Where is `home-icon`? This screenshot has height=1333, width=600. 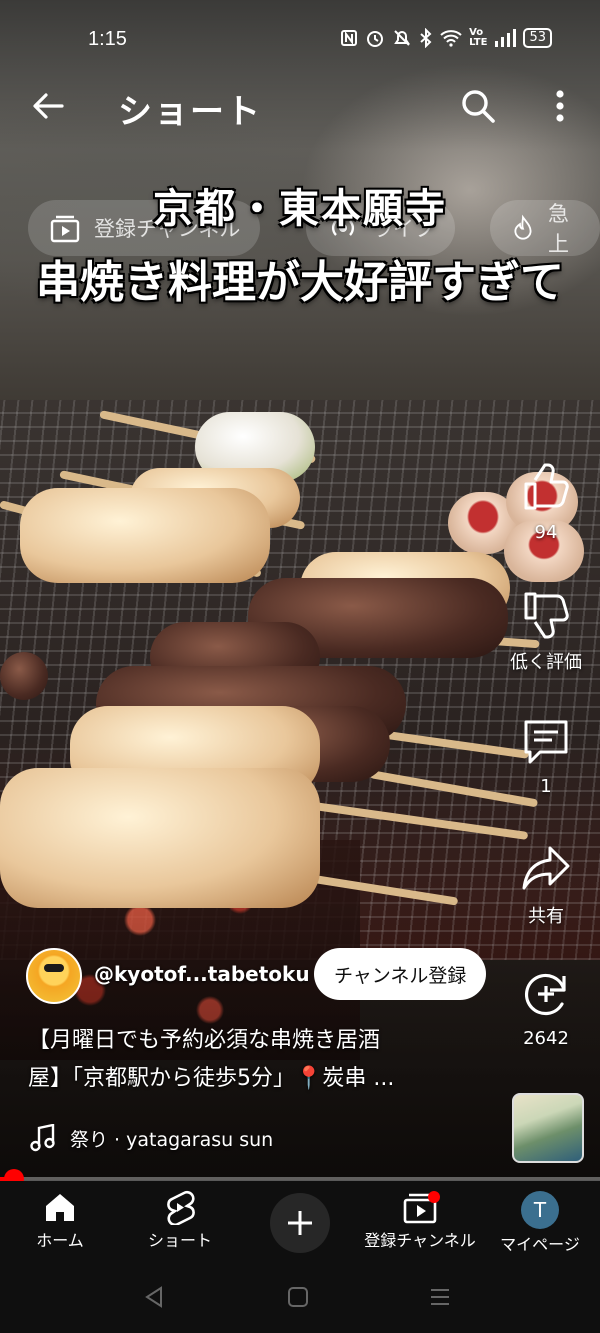
home-icon is located at coordinates (60, 1207).